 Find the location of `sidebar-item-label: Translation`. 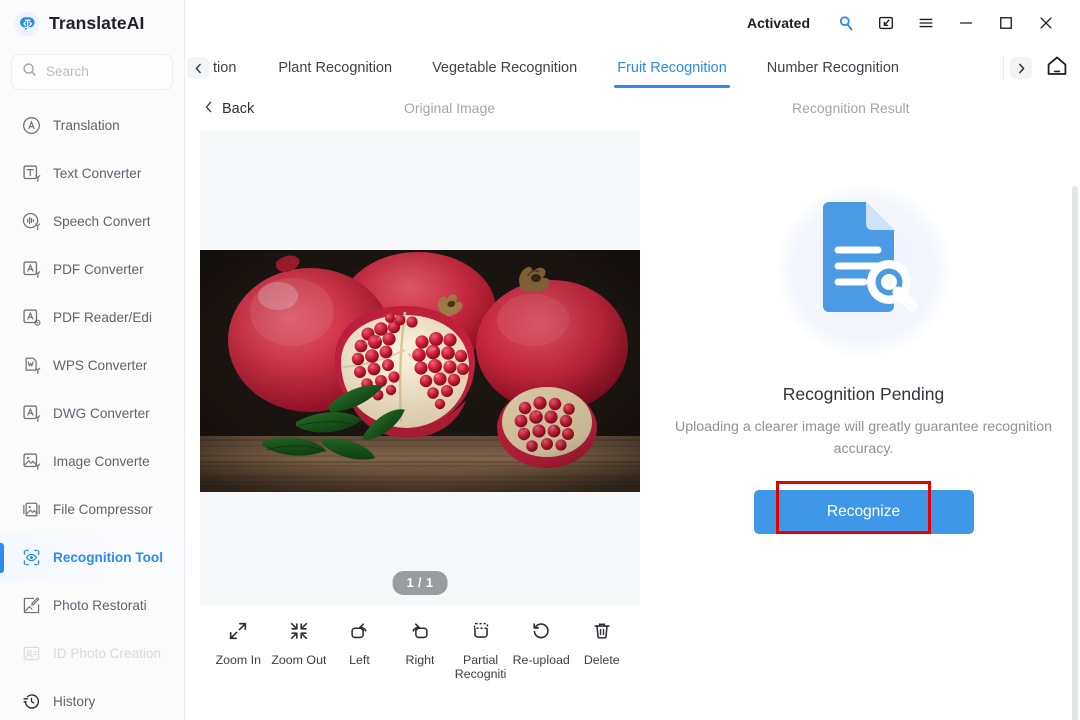

sidebar-item-label: Translation is located at coordinates (86, 126).